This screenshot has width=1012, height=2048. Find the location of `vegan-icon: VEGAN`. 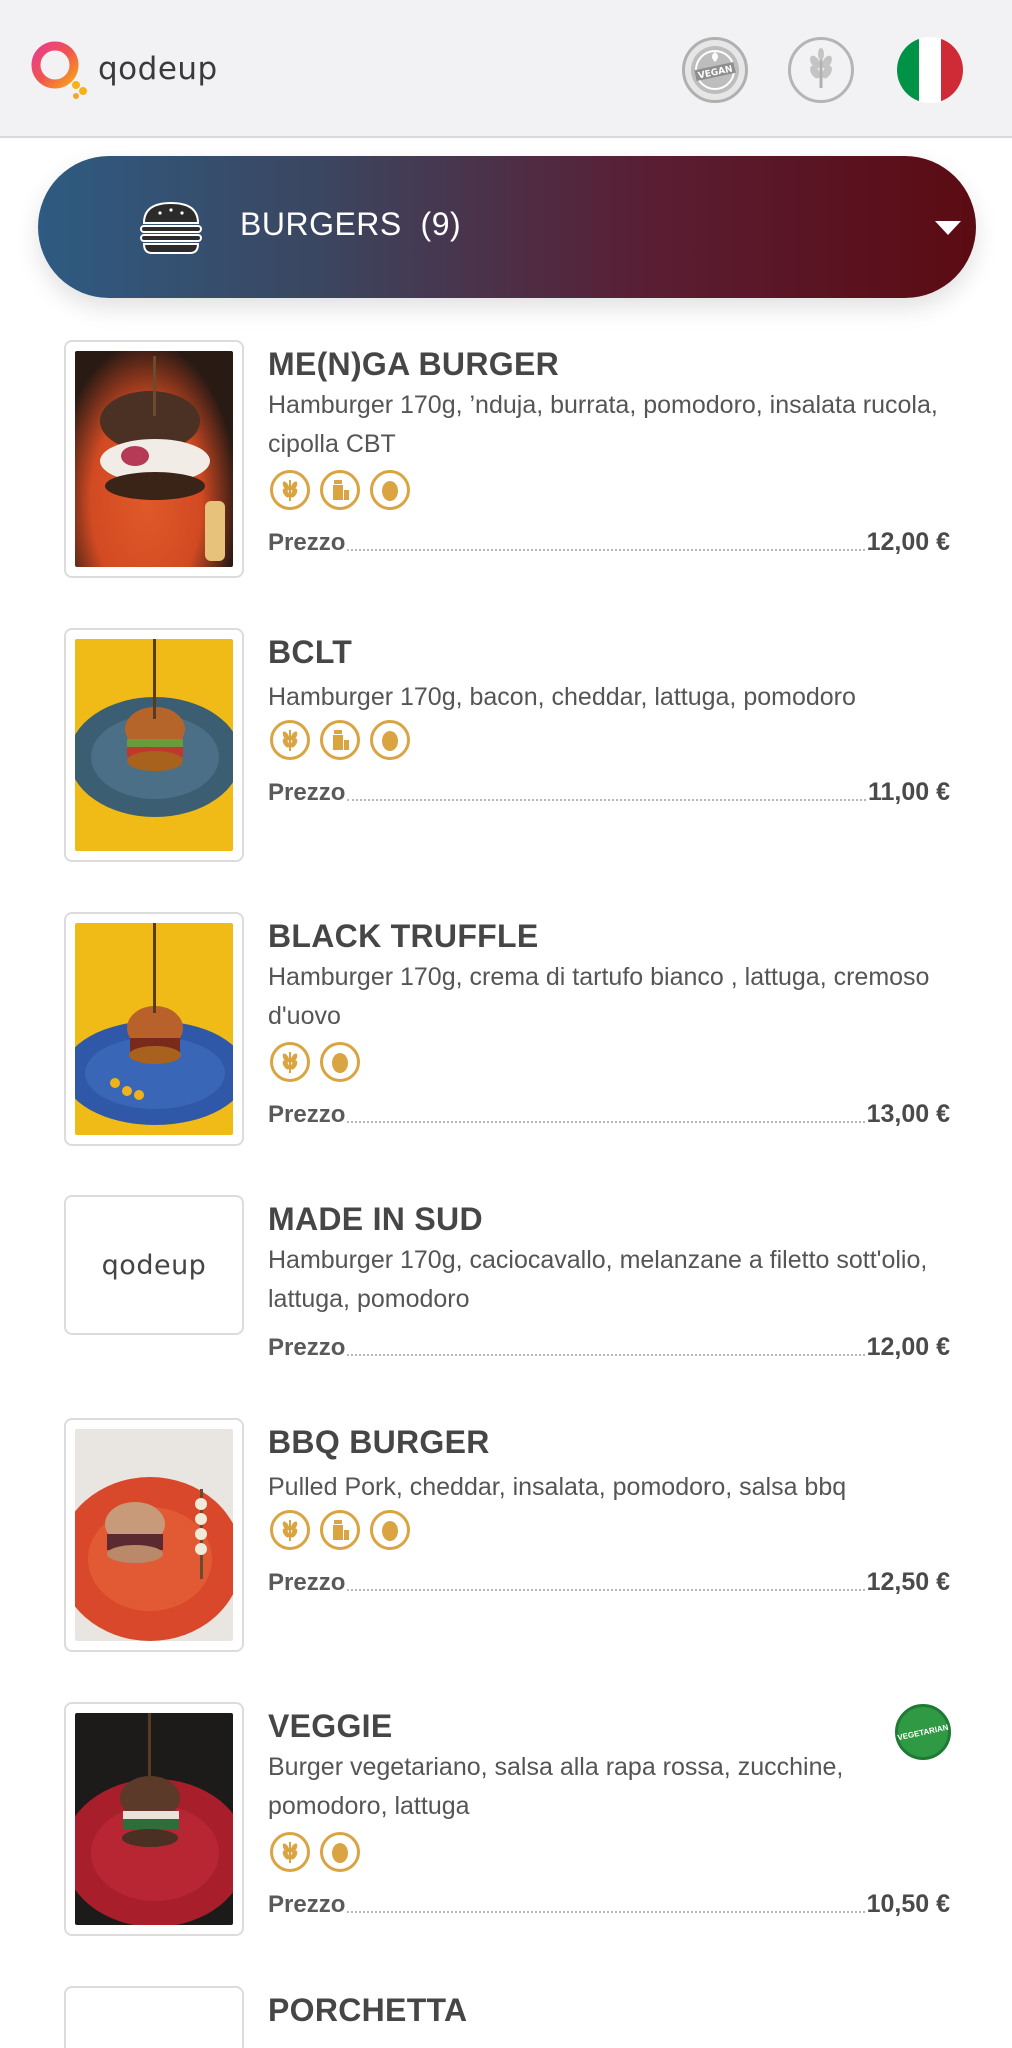

vegan-icon: VEGAN is located at coordinates (715, 70).